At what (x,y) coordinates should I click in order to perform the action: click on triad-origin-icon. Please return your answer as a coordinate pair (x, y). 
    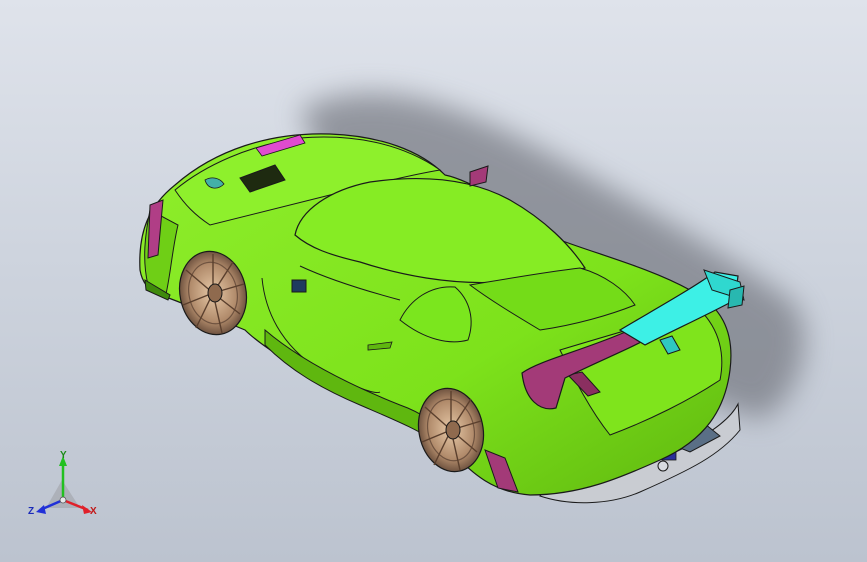
    Looking at the image, I should click on (63, 500).